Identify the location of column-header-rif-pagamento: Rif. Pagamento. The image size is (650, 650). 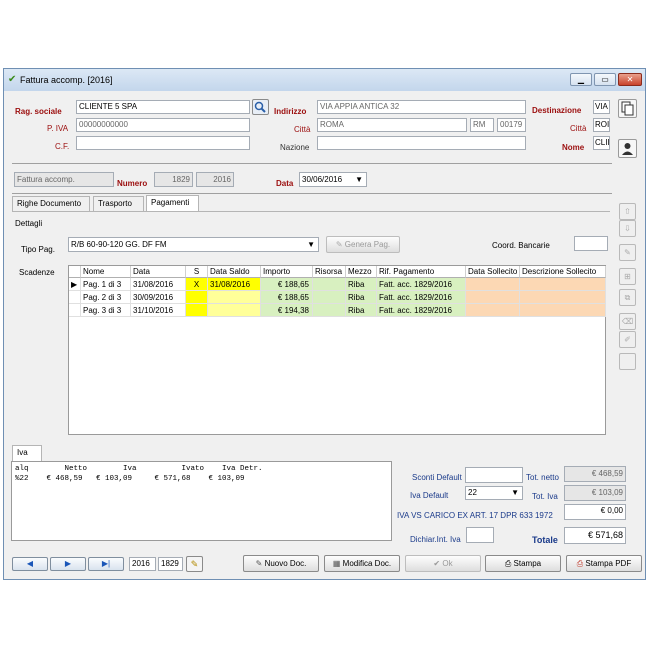
(421, 272).